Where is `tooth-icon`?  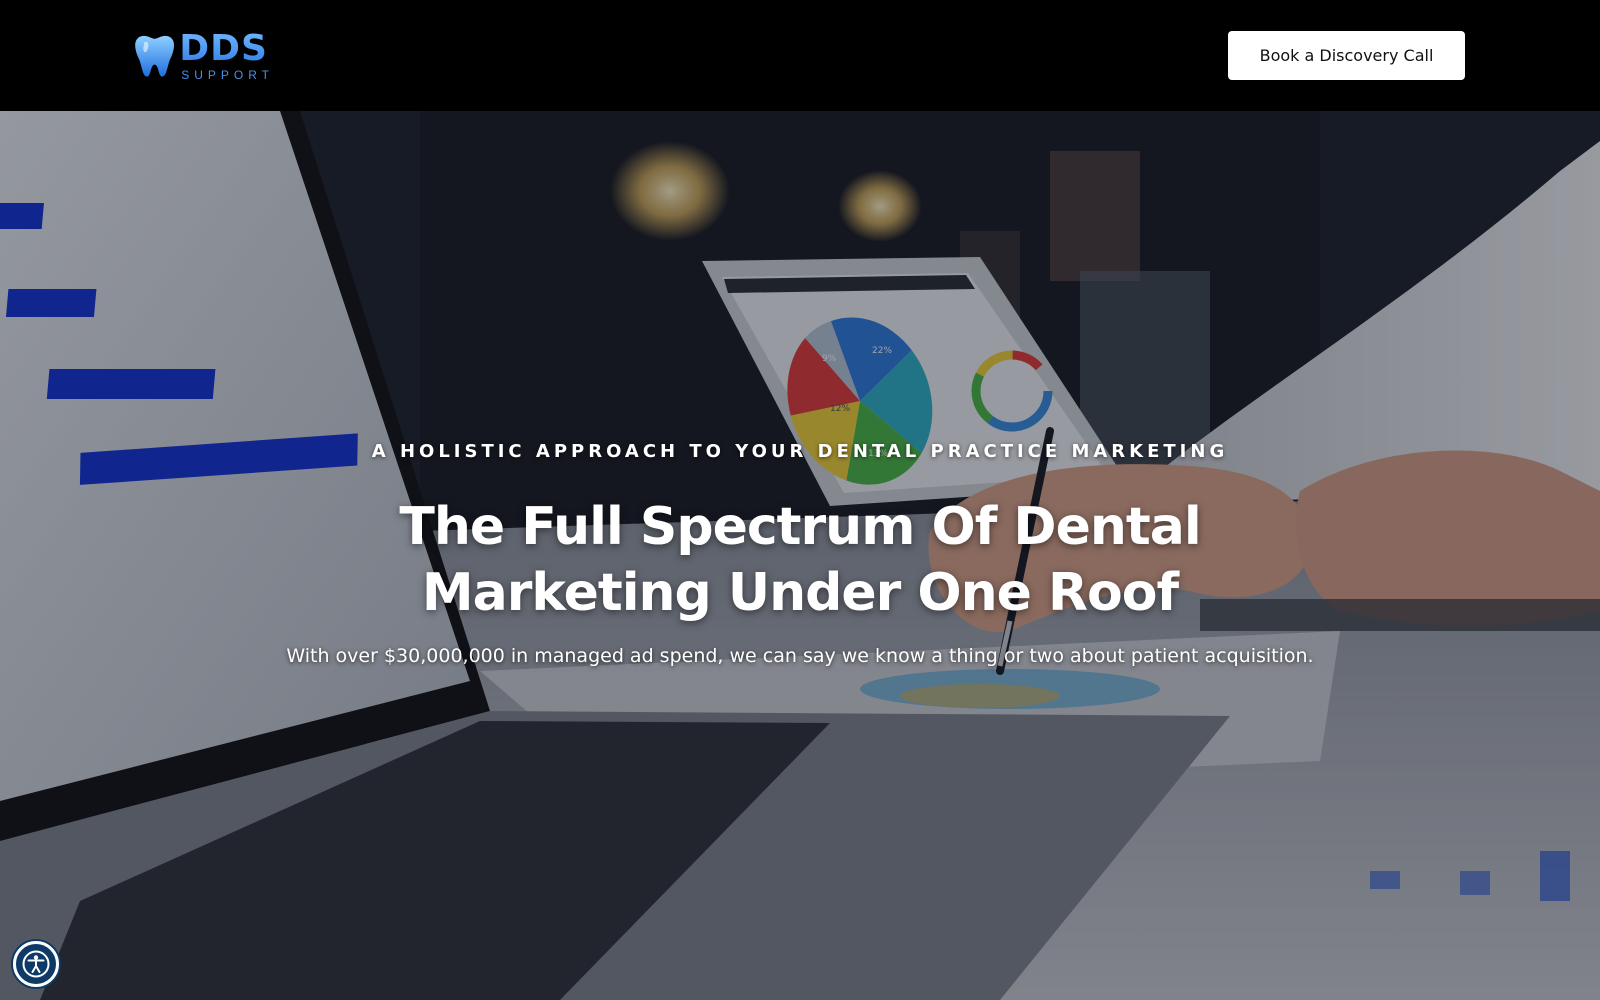
tooth-icon is located at coordinates (155, 56).